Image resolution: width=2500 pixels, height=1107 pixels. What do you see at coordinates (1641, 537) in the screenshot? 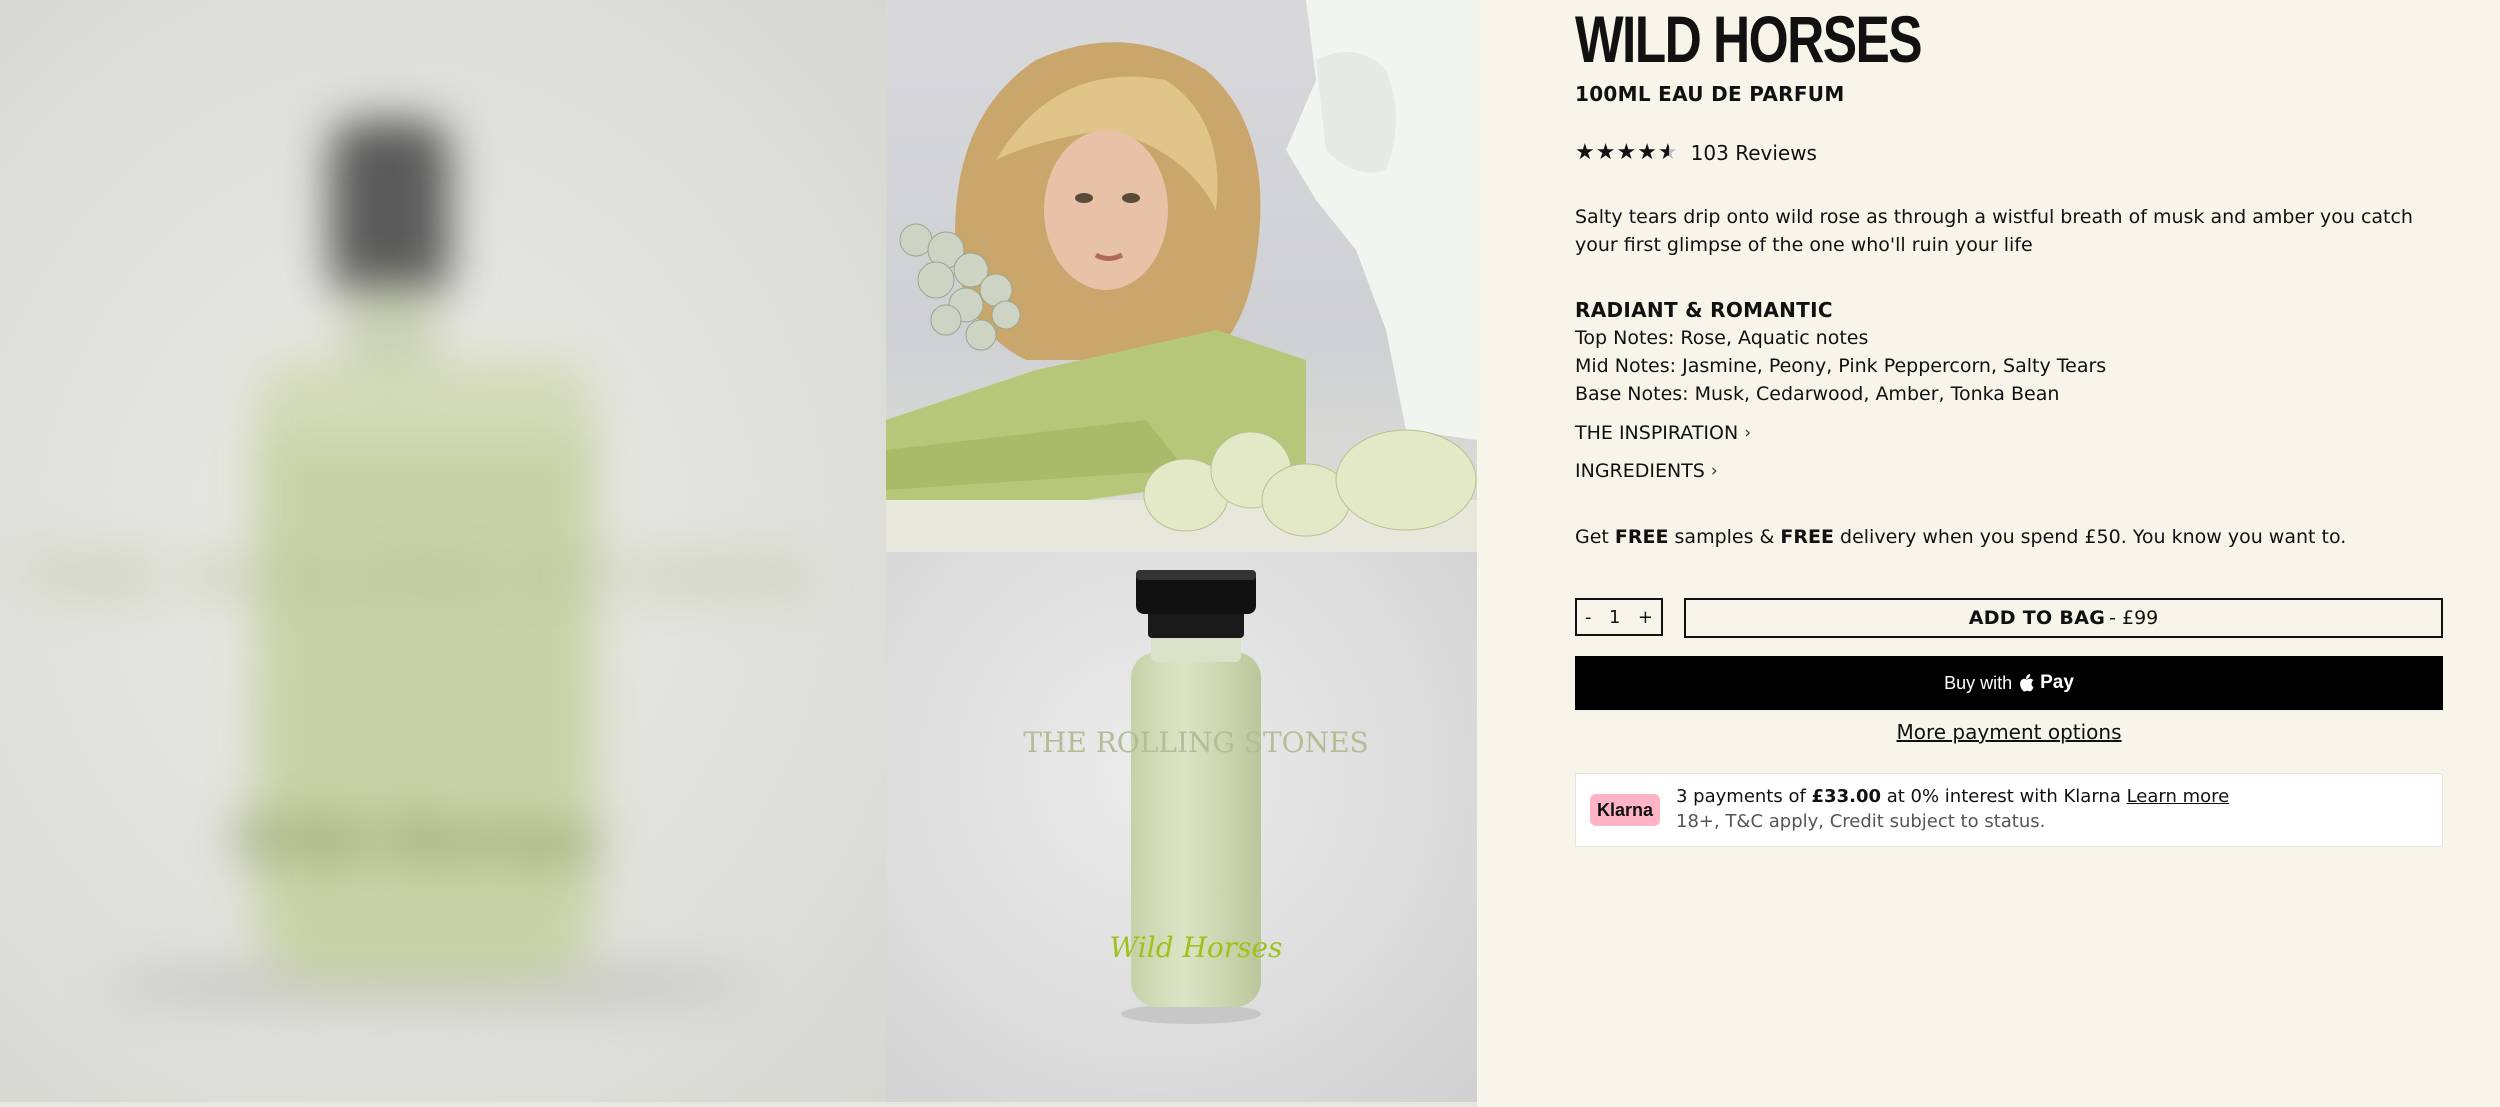
I see `promo-free-samples: FREE` at bounding box center [1641, 537].